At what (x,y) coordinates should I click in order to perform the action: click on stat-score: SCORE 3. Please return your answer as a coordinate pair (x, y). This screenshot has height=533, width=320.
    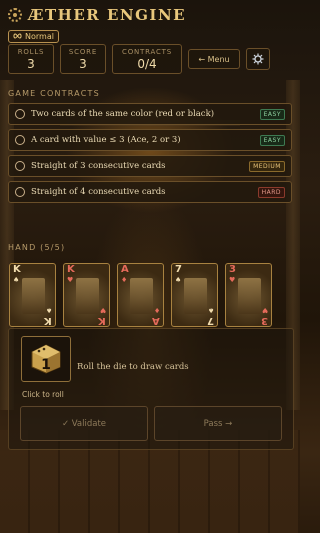
    Looking at the image, I should click on (83, 59).